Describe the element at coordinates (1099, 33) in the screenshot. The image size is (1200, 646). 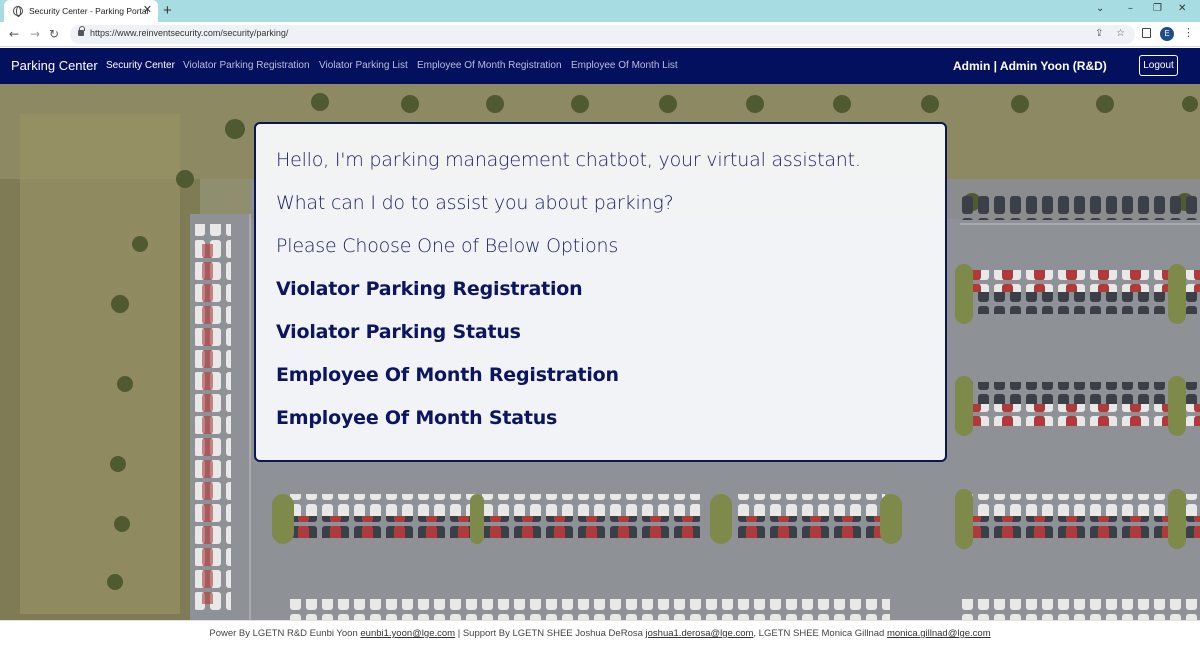
I see `share-icon: ⇪` at that location.